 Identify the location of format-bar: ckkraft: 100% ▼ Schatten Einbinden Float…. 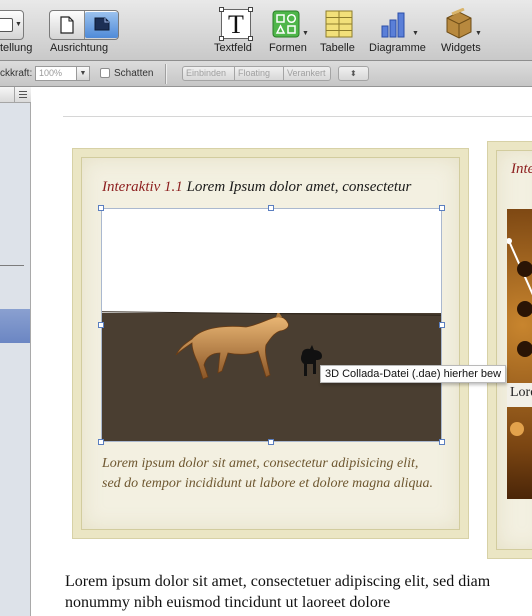
(266, 74).